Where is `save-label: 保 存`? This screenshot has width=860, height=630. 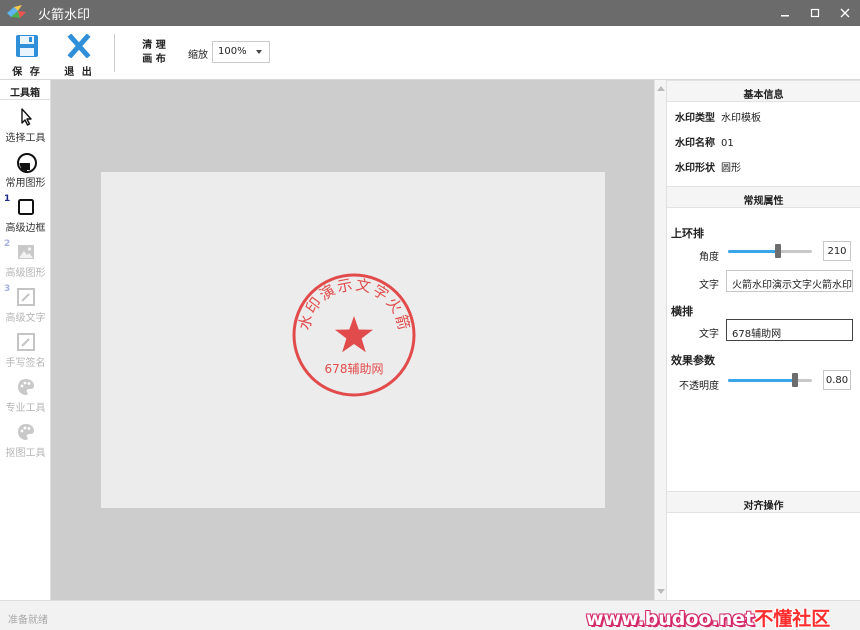 save-label: 保 存 is located at coordinates (27, 72).